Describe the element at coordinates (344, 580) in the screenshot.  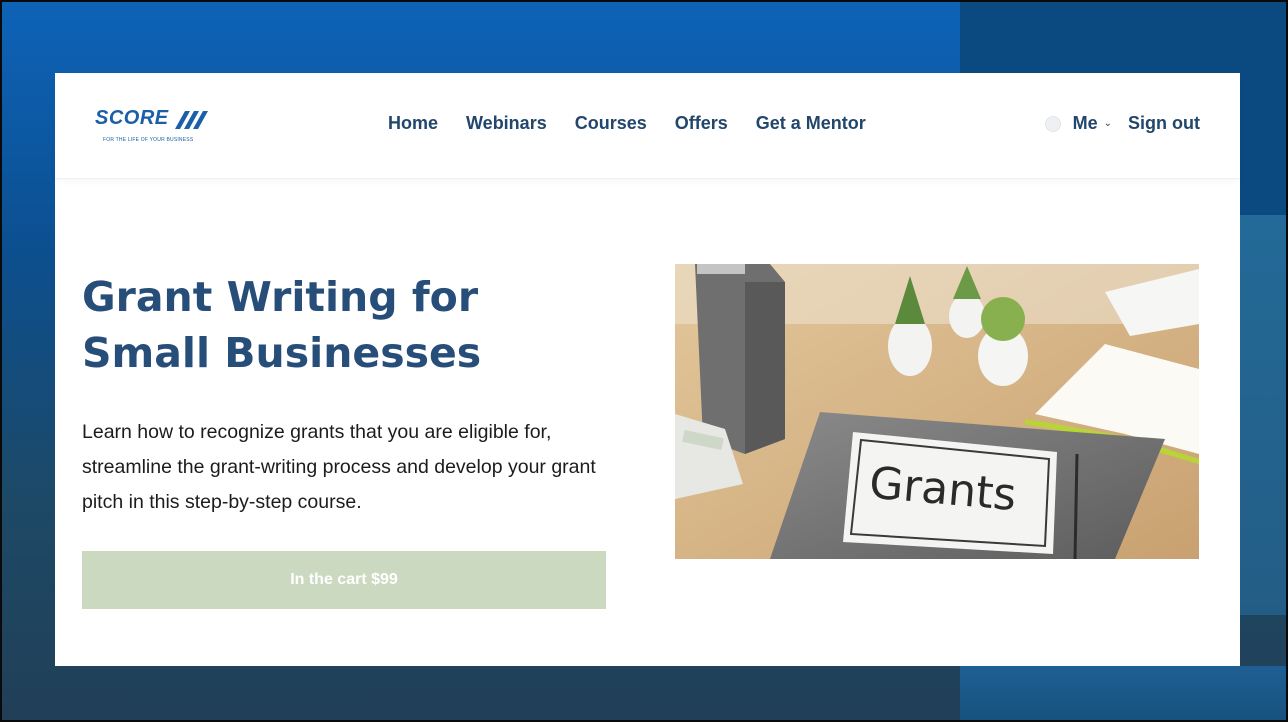
I see `in-cart-button: In the cart $99` at that location.